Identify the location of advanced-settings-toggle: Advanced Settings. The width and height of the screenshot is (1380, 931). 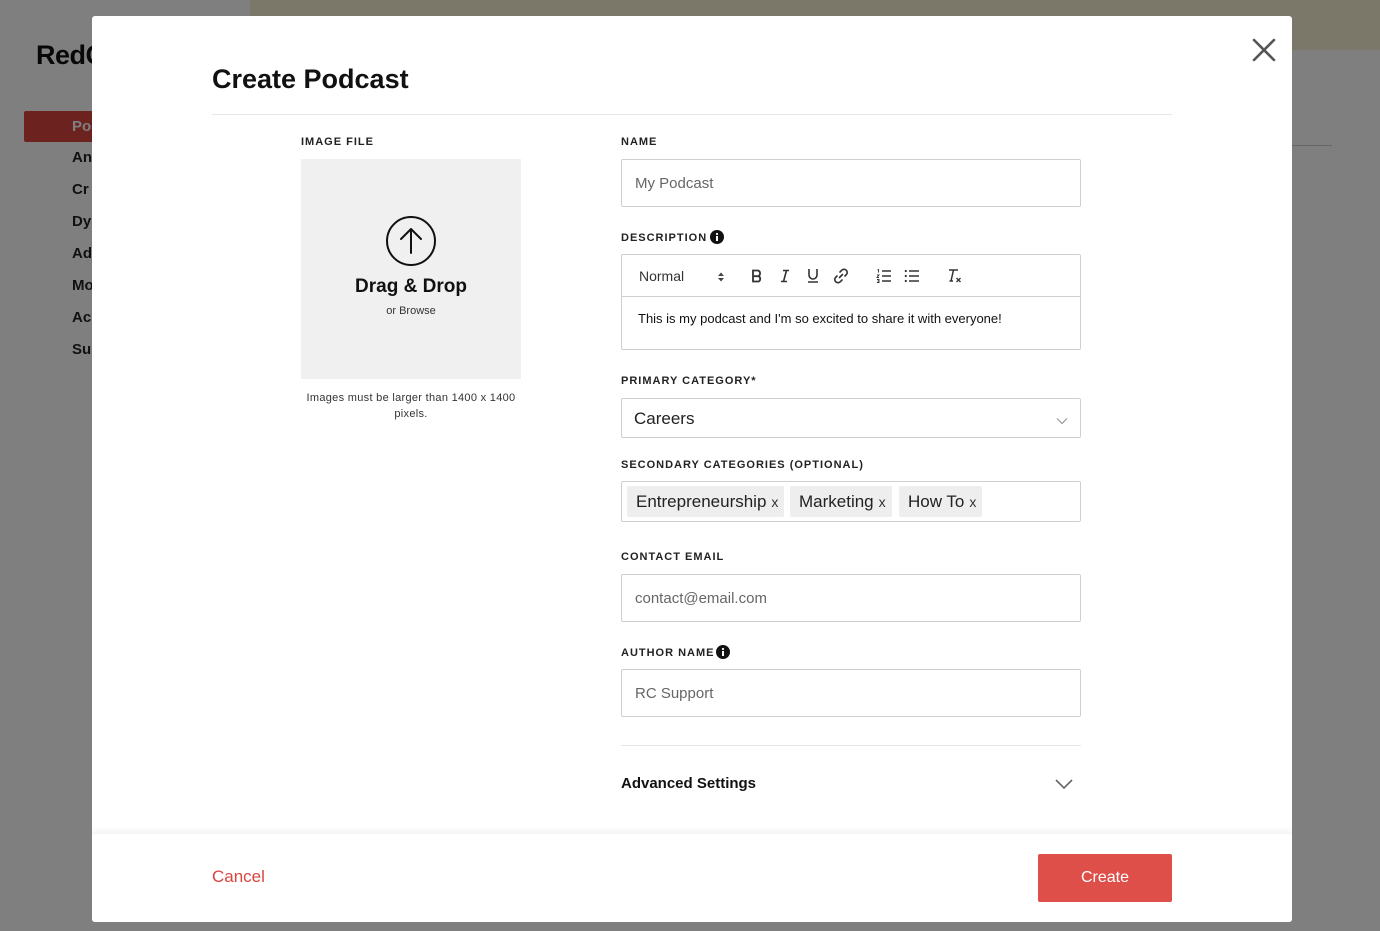
(688, 783).